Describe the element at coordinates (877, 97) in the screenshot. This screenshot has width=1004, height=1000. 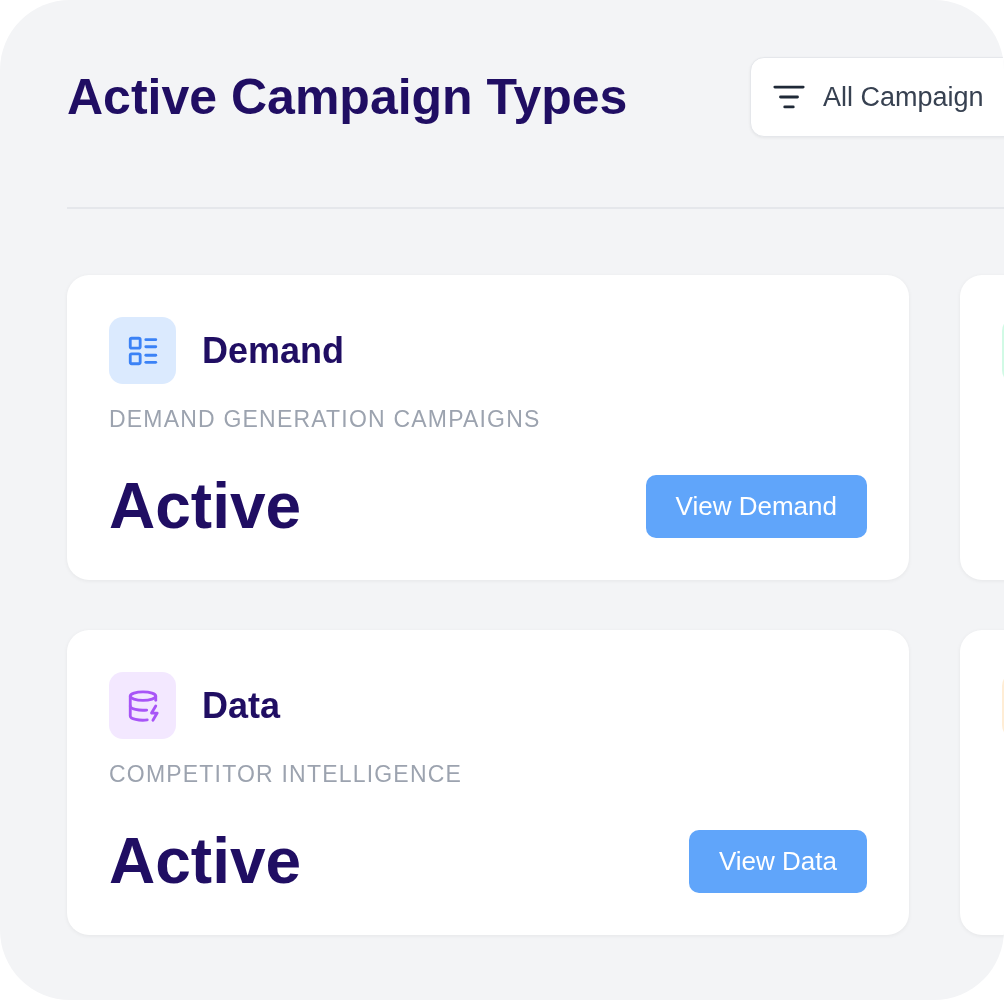
I see `filter-button: All Campaign` at that location.